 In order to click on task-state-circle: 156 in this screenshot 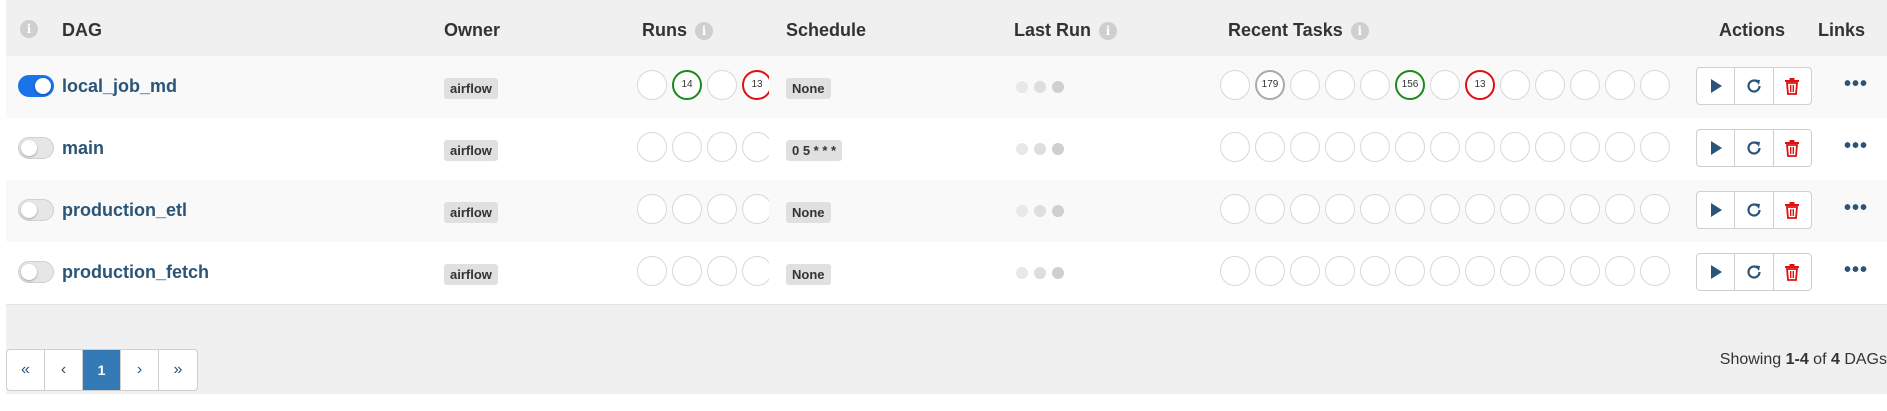, I will do `click(1410, 85)`.